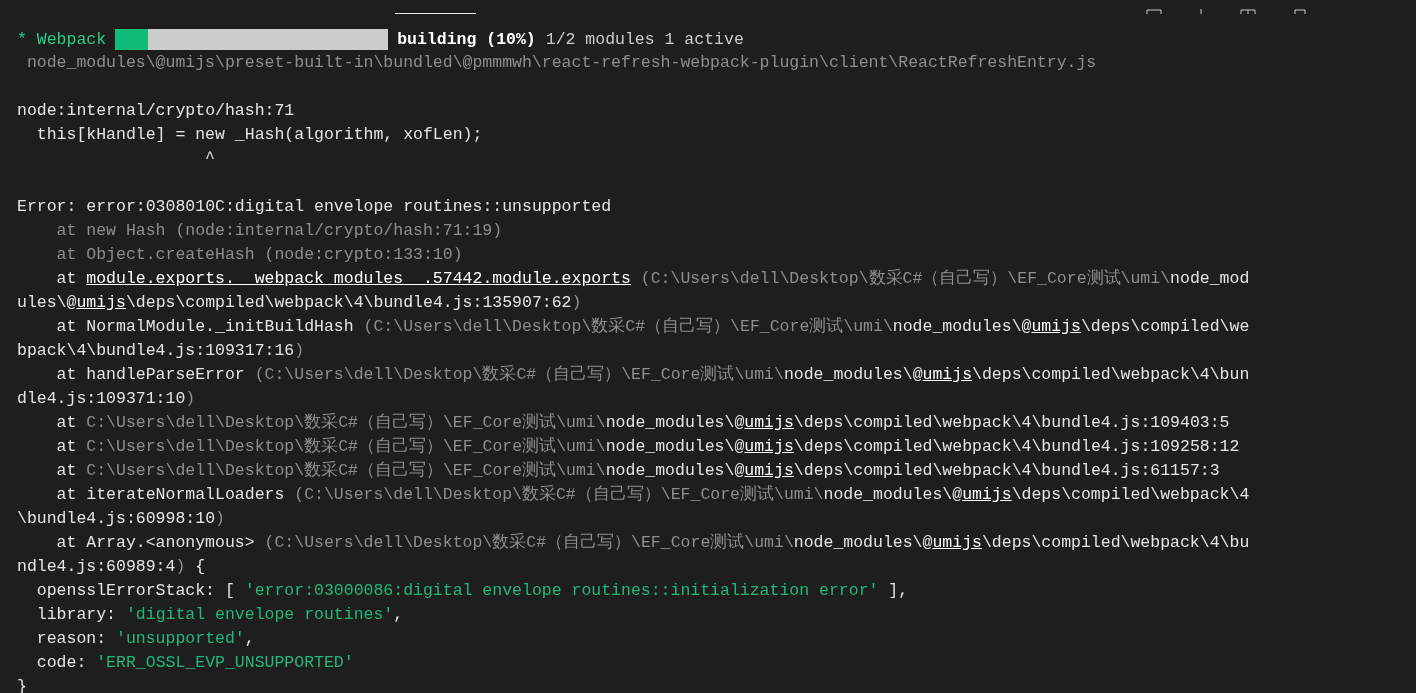  Describe the element at coordinates (358, 278) in the screenshot. I see `terminal-link: module.exports.__webpack_modules__.57442.module.exports` at that location.